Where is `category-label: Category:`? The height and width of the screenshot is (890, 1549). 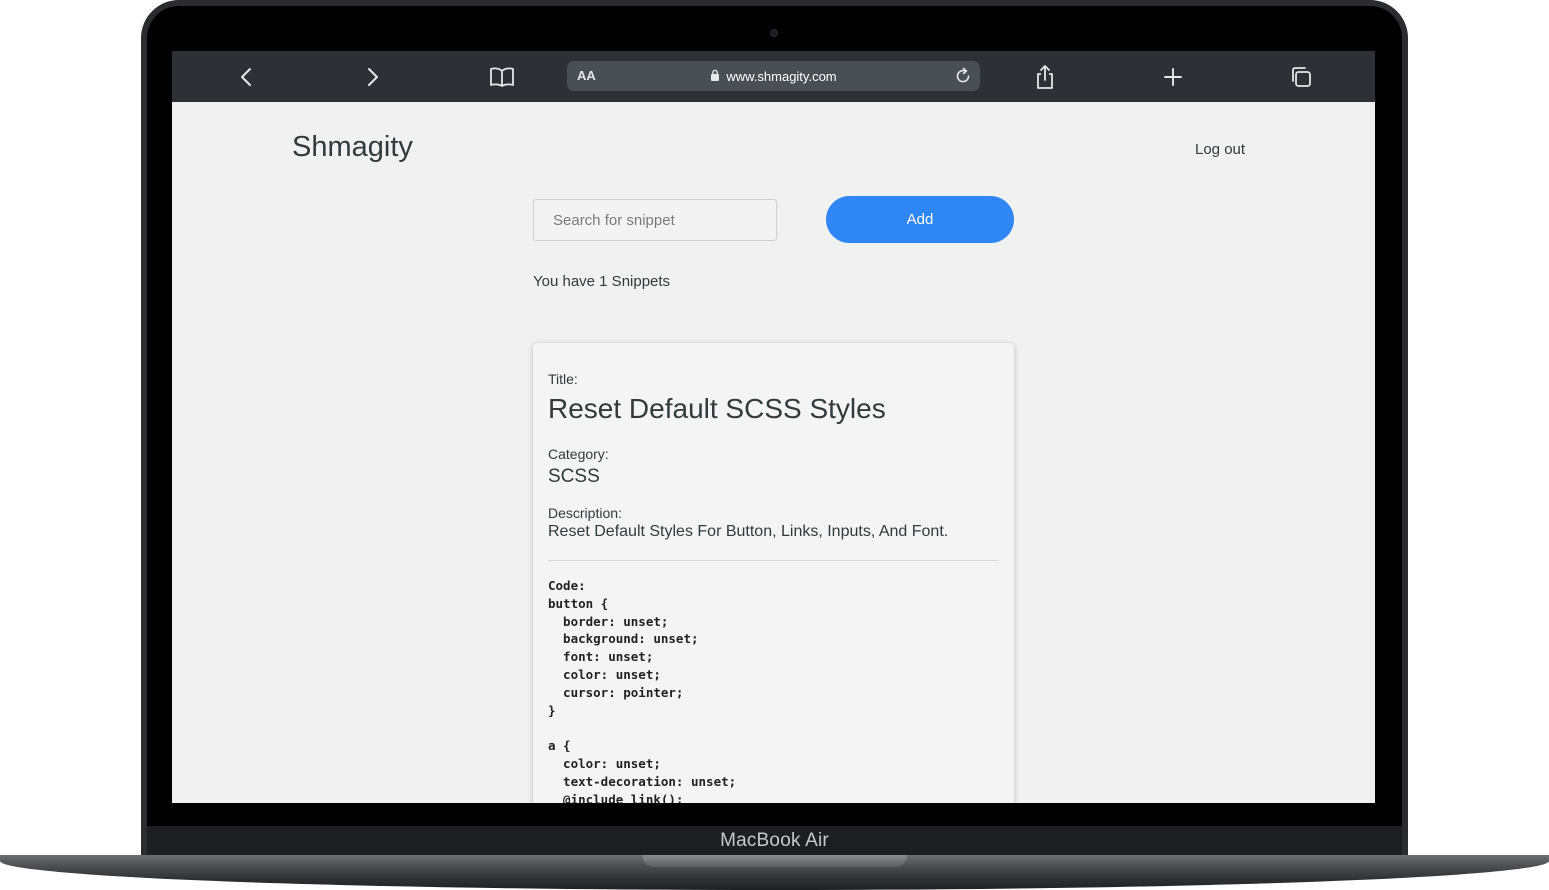
category-label: Category: is located at coordinates (578, 454).